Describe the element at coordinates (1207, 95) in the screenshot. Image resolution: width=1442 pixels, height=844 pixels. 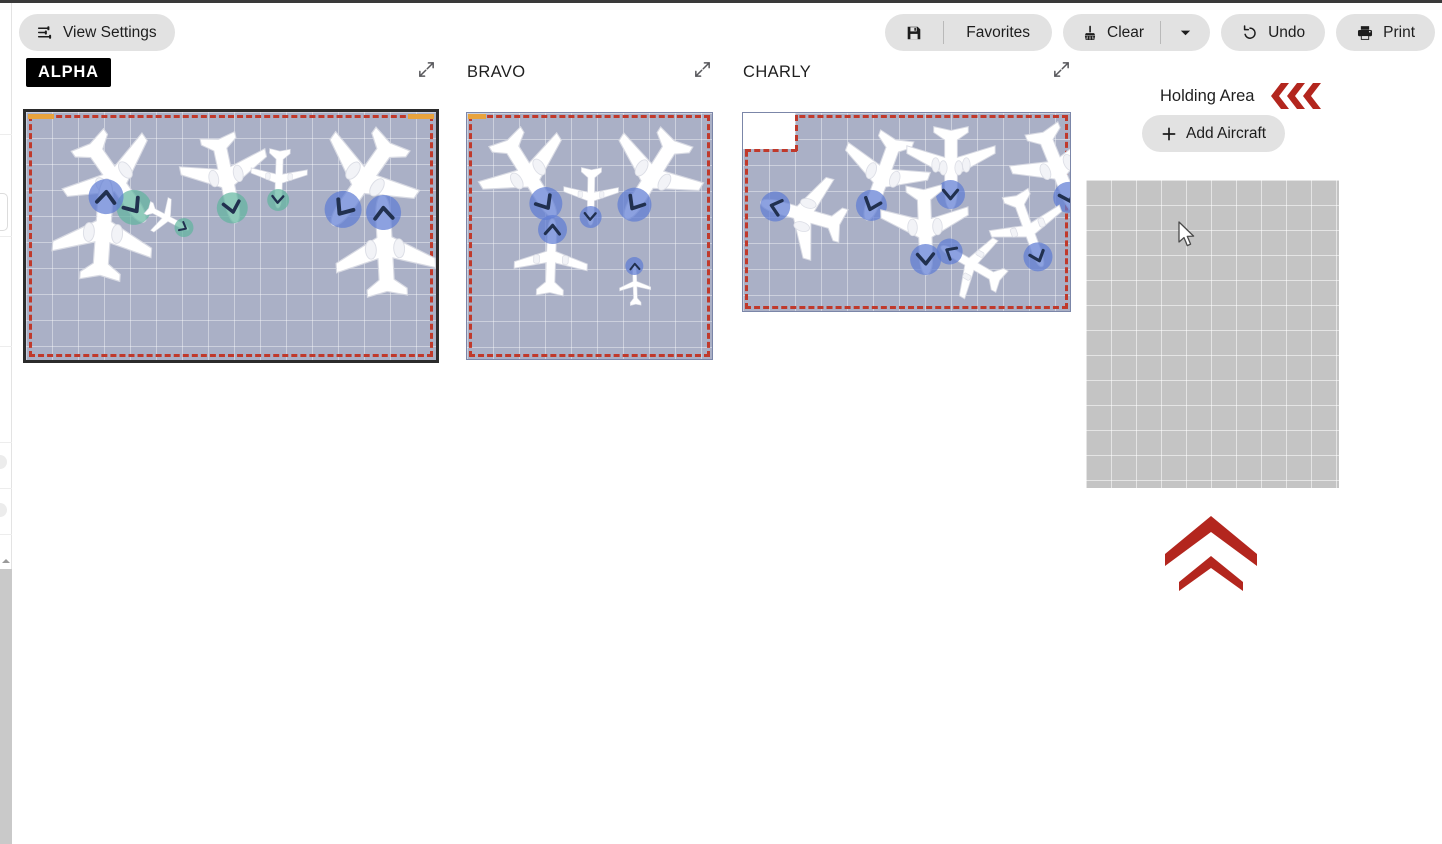
I see `holding-area-label: Holding Area` at that location.